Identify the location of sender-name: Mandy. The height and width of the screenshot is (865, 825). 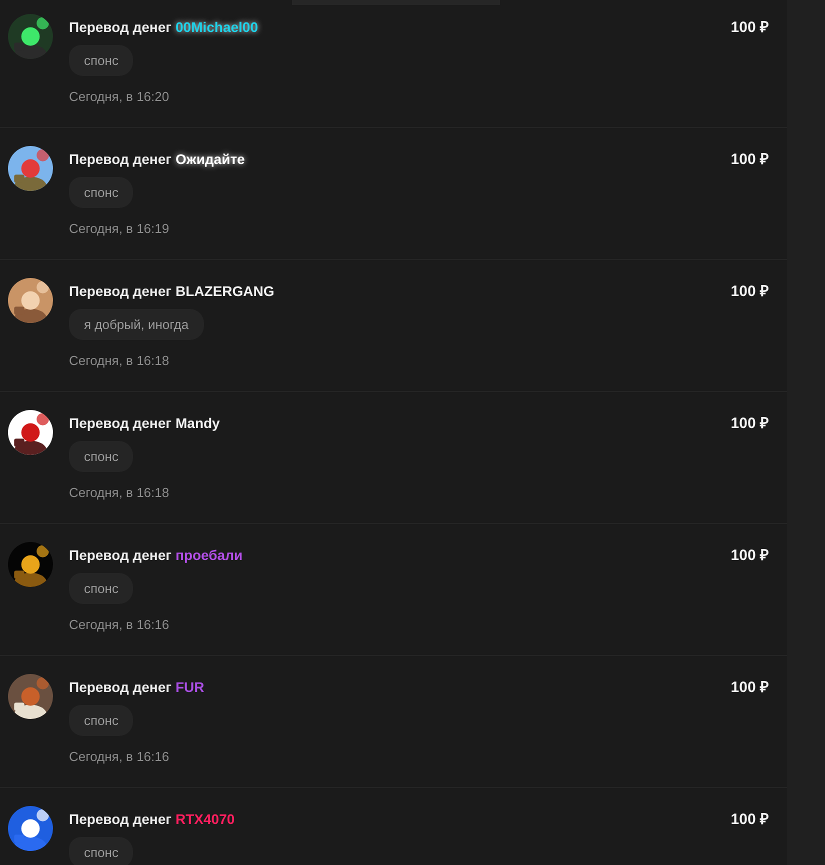
(198, 423).